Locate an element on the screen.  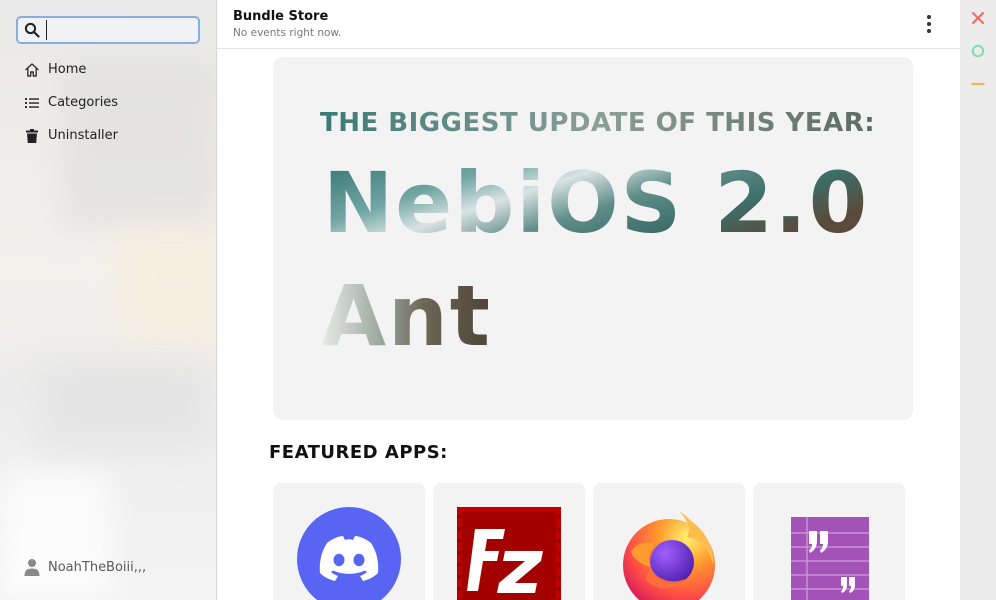
app-card-discord is located at coordinates (349, 541).